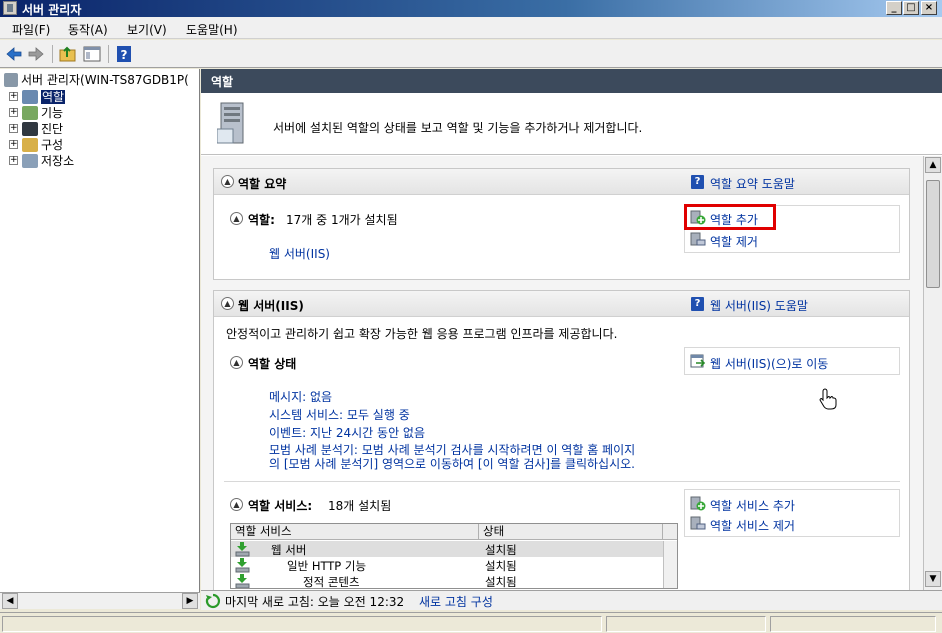 The width and height of the screenshot is (942, 633). Describe the element at coordinates (752, 183) in the screenshot. I see `roles-summary-help-link: 역할 요약 도움말` at that location.